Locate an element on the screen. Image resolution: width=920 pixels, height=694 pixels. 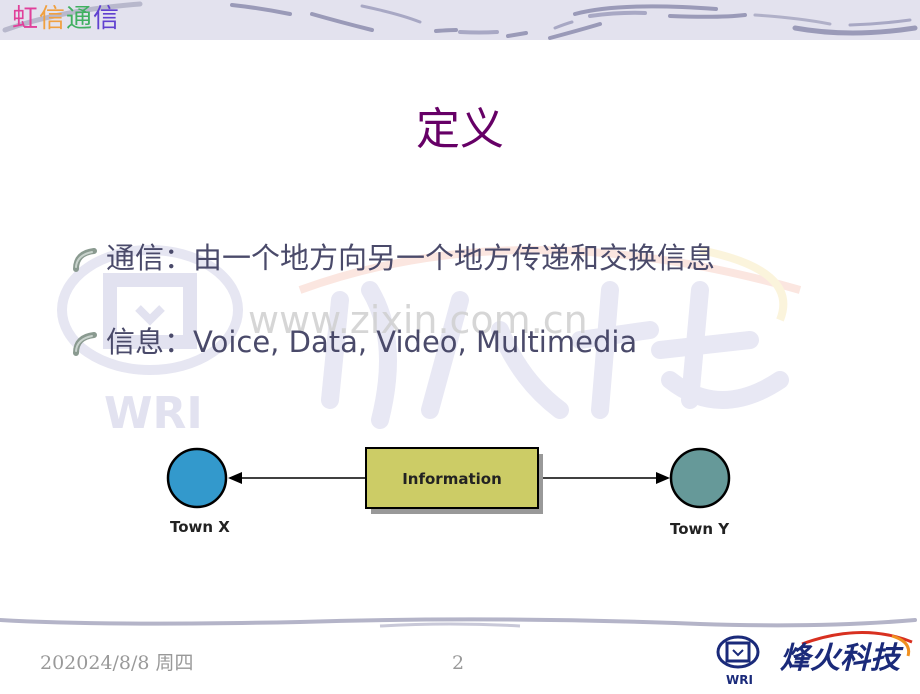
town-x-label: Town X is located at coordinates (200, 527).